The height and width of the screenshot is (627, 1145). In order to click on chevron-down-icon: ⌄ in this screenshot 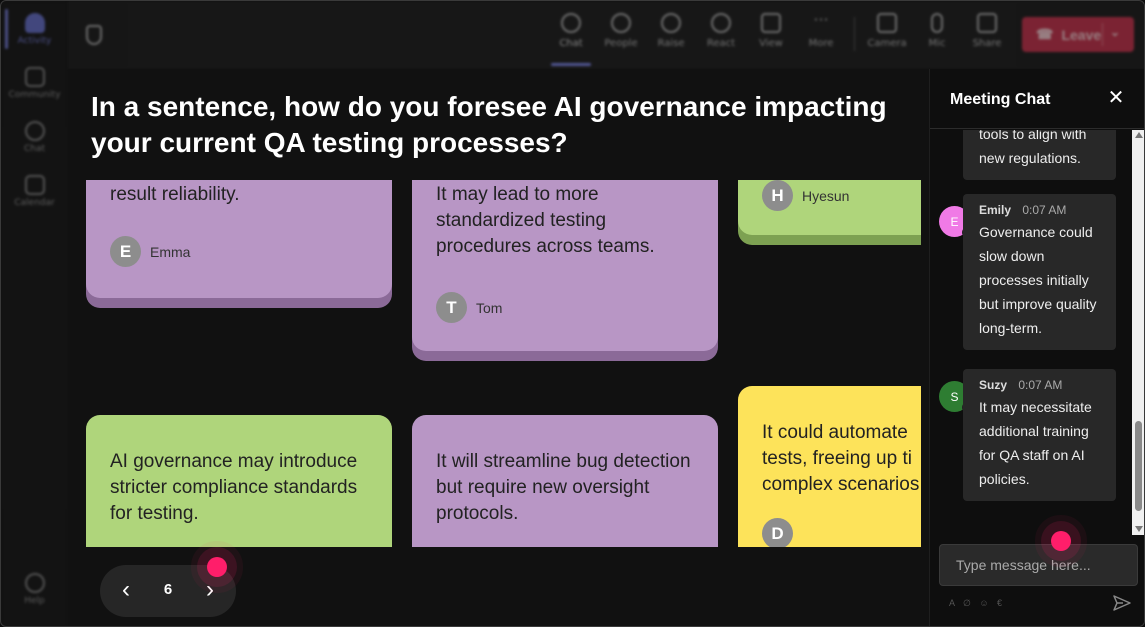, I will do `click(1115, 32)`.